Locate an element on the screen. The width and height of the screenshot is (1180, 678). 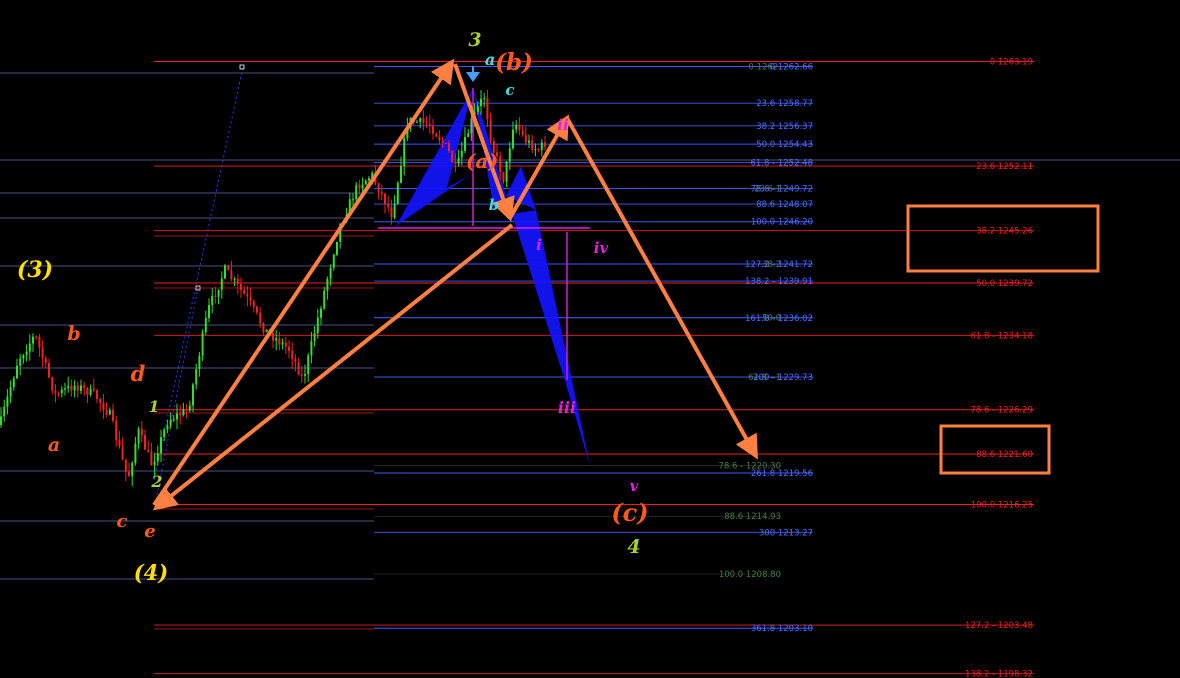
fib-label-secondary: 0 1262.66 is located at coordinates (791, 68).